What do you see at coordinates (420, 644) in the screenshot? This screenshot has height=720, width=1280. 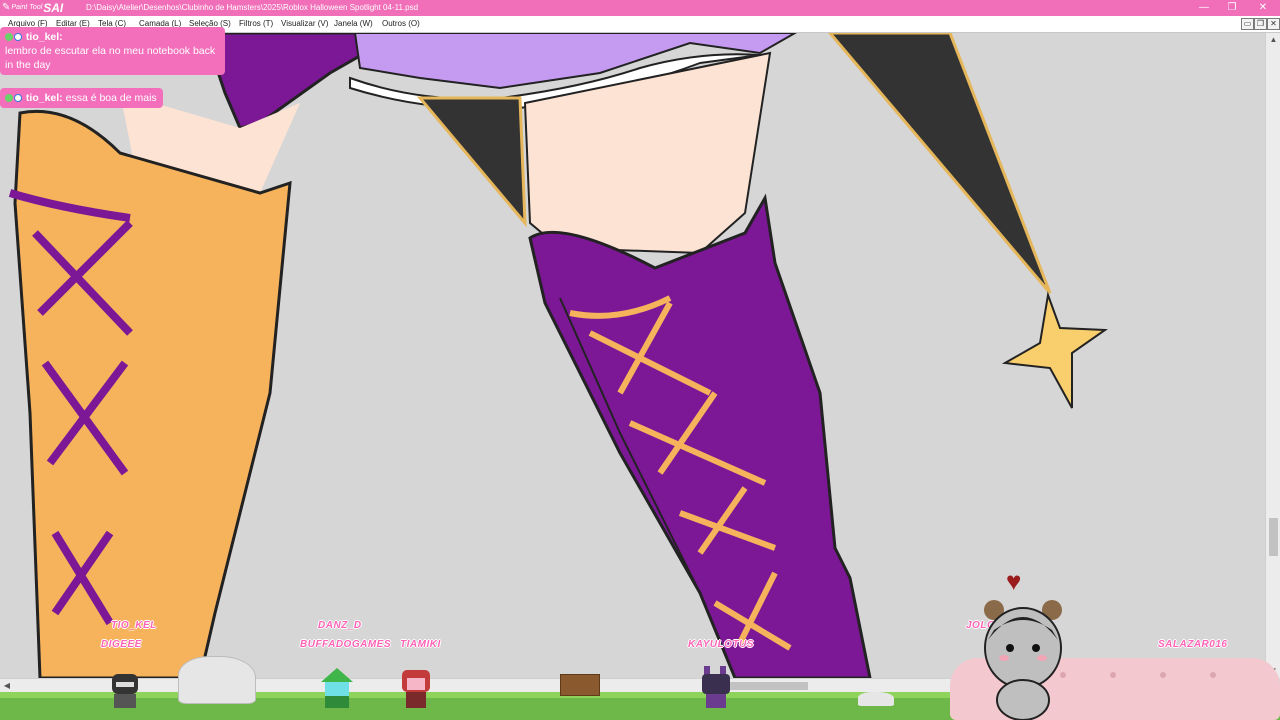 I see `viewer-name: TIAMIKI` at bounding box center [420, 644].